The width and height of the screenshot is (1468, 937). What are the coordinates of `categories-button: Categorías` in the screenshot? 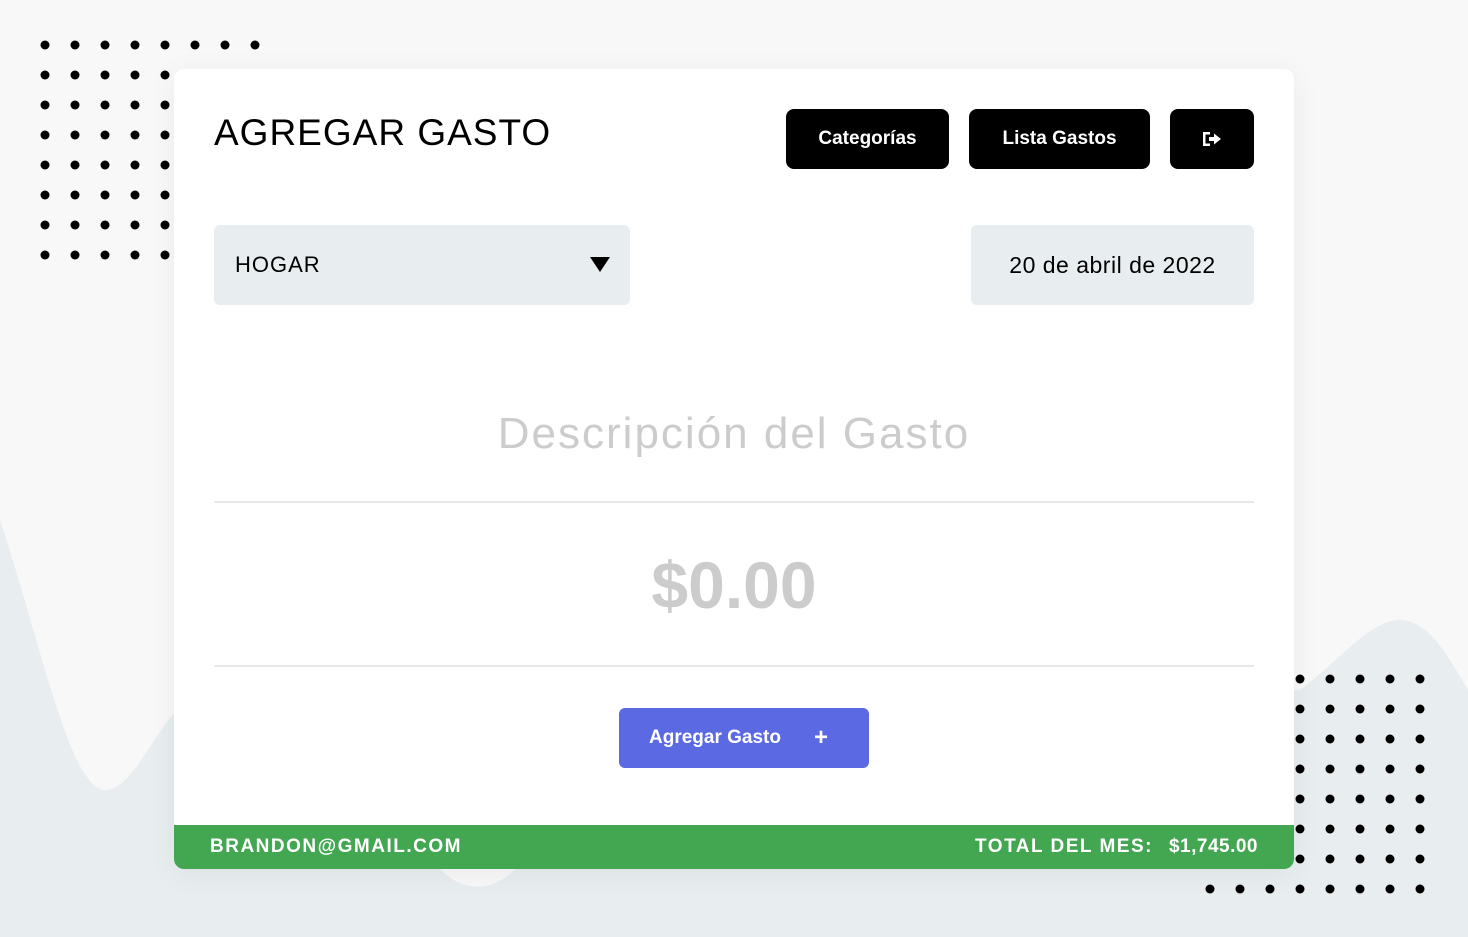 It's located at (867, 139).